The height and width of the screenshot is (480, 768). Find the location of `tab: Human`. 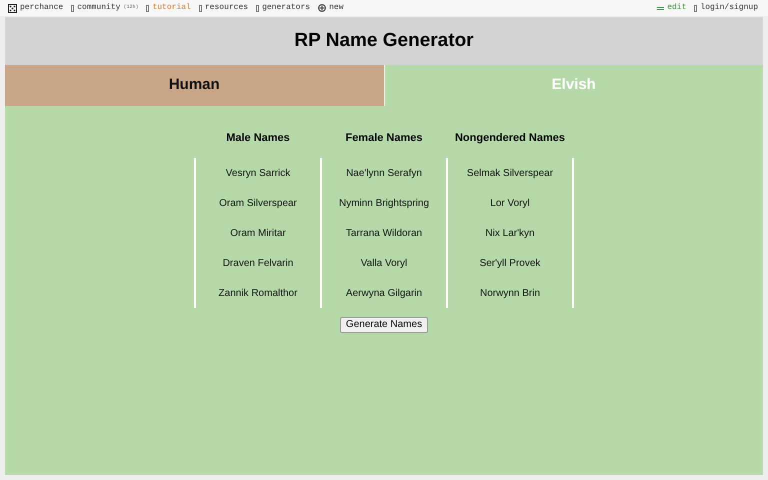

tab: Human is located at coordinates (194, 85).